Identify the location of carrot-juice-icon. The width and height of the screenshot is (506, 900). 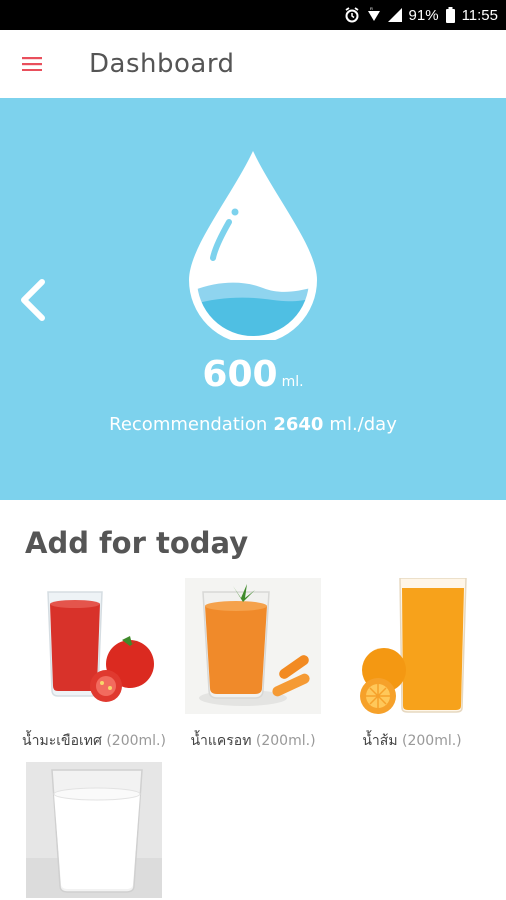
(253, 646).